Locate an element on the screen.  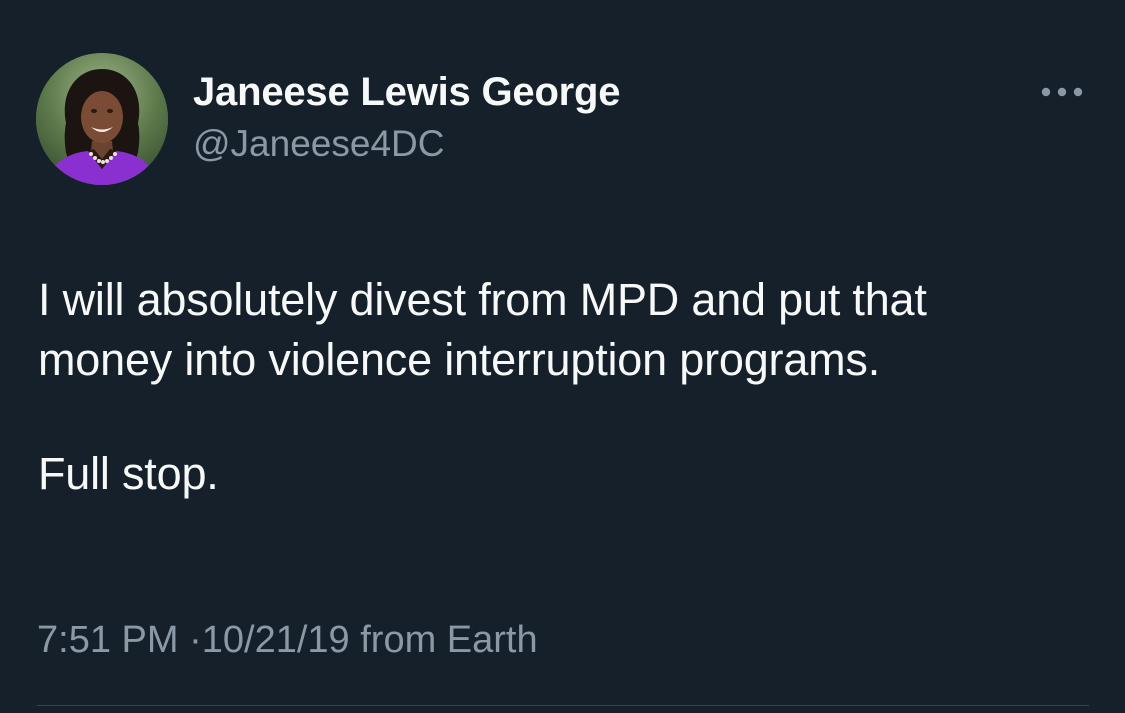
username-handle: @Janeese4DC is located at coordinates (406, 144).